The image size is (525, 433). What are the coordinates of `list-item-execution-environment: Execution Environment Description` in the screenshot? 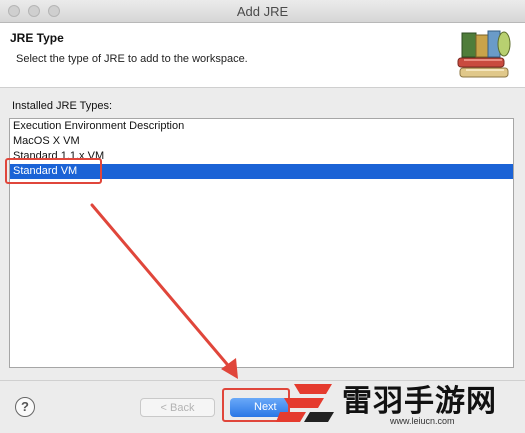 It's located at (261, 126).